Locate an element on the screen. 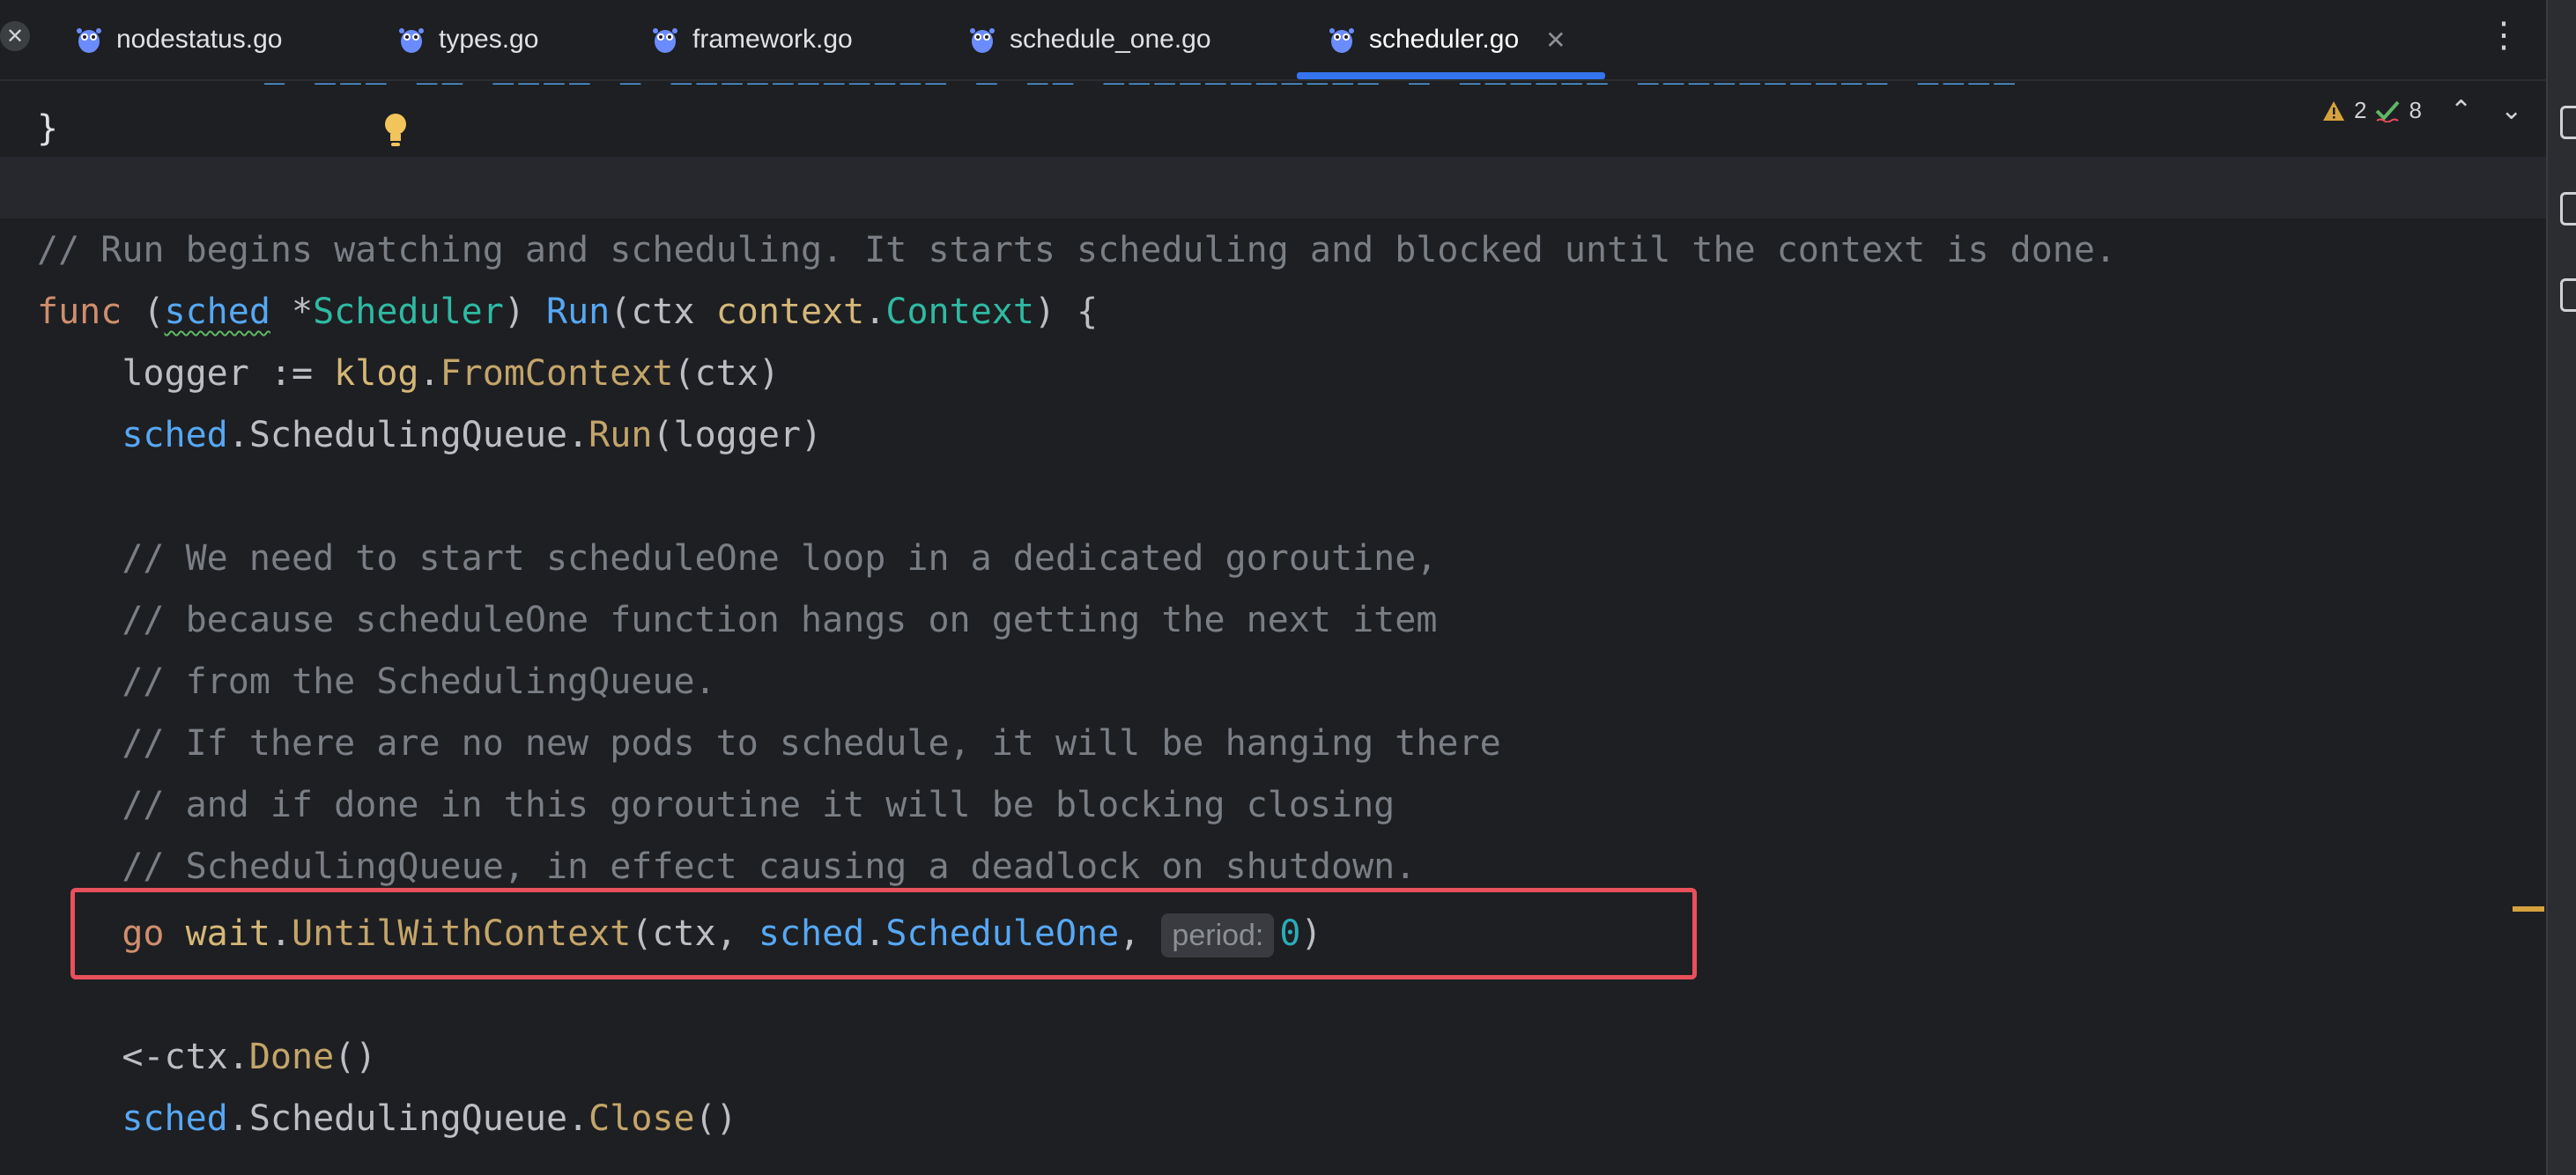 The width and height of the screenshot is (2576, 1175). tab-types: types.go is located at coordinates (467, 39).